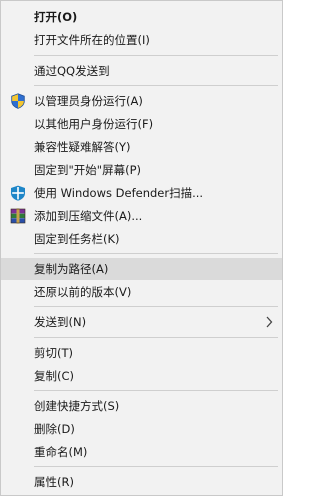 The width and height of the screenshot is (320, 496). I want to click on menu-item-send-to: 发送到(N), so click(141, 322).